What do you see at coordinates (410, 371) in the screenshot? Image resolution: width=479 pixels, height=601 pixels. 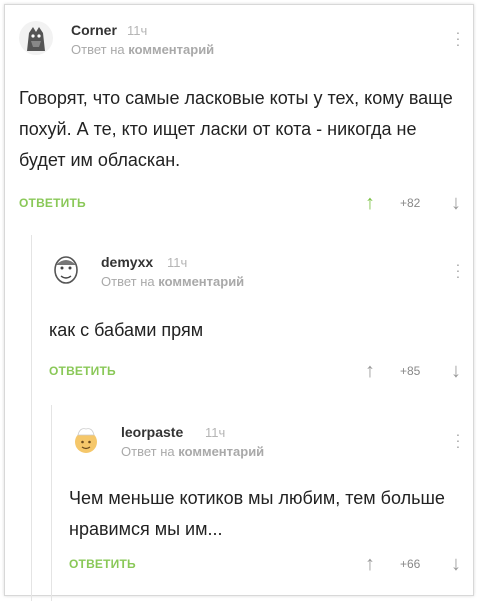 I see `rating-value: +85` at bounding box center [410, 371].